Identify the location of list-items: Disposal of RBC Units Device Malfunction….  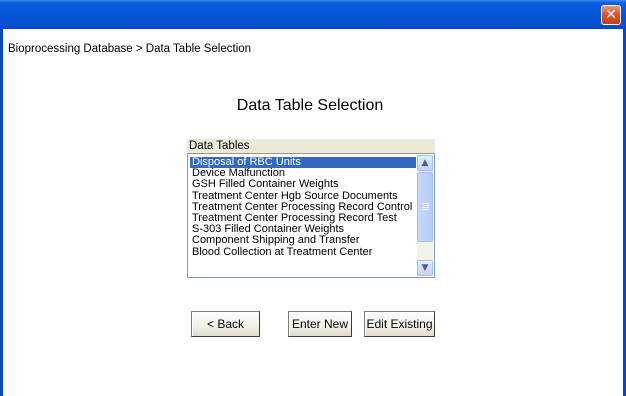
(303, 207).